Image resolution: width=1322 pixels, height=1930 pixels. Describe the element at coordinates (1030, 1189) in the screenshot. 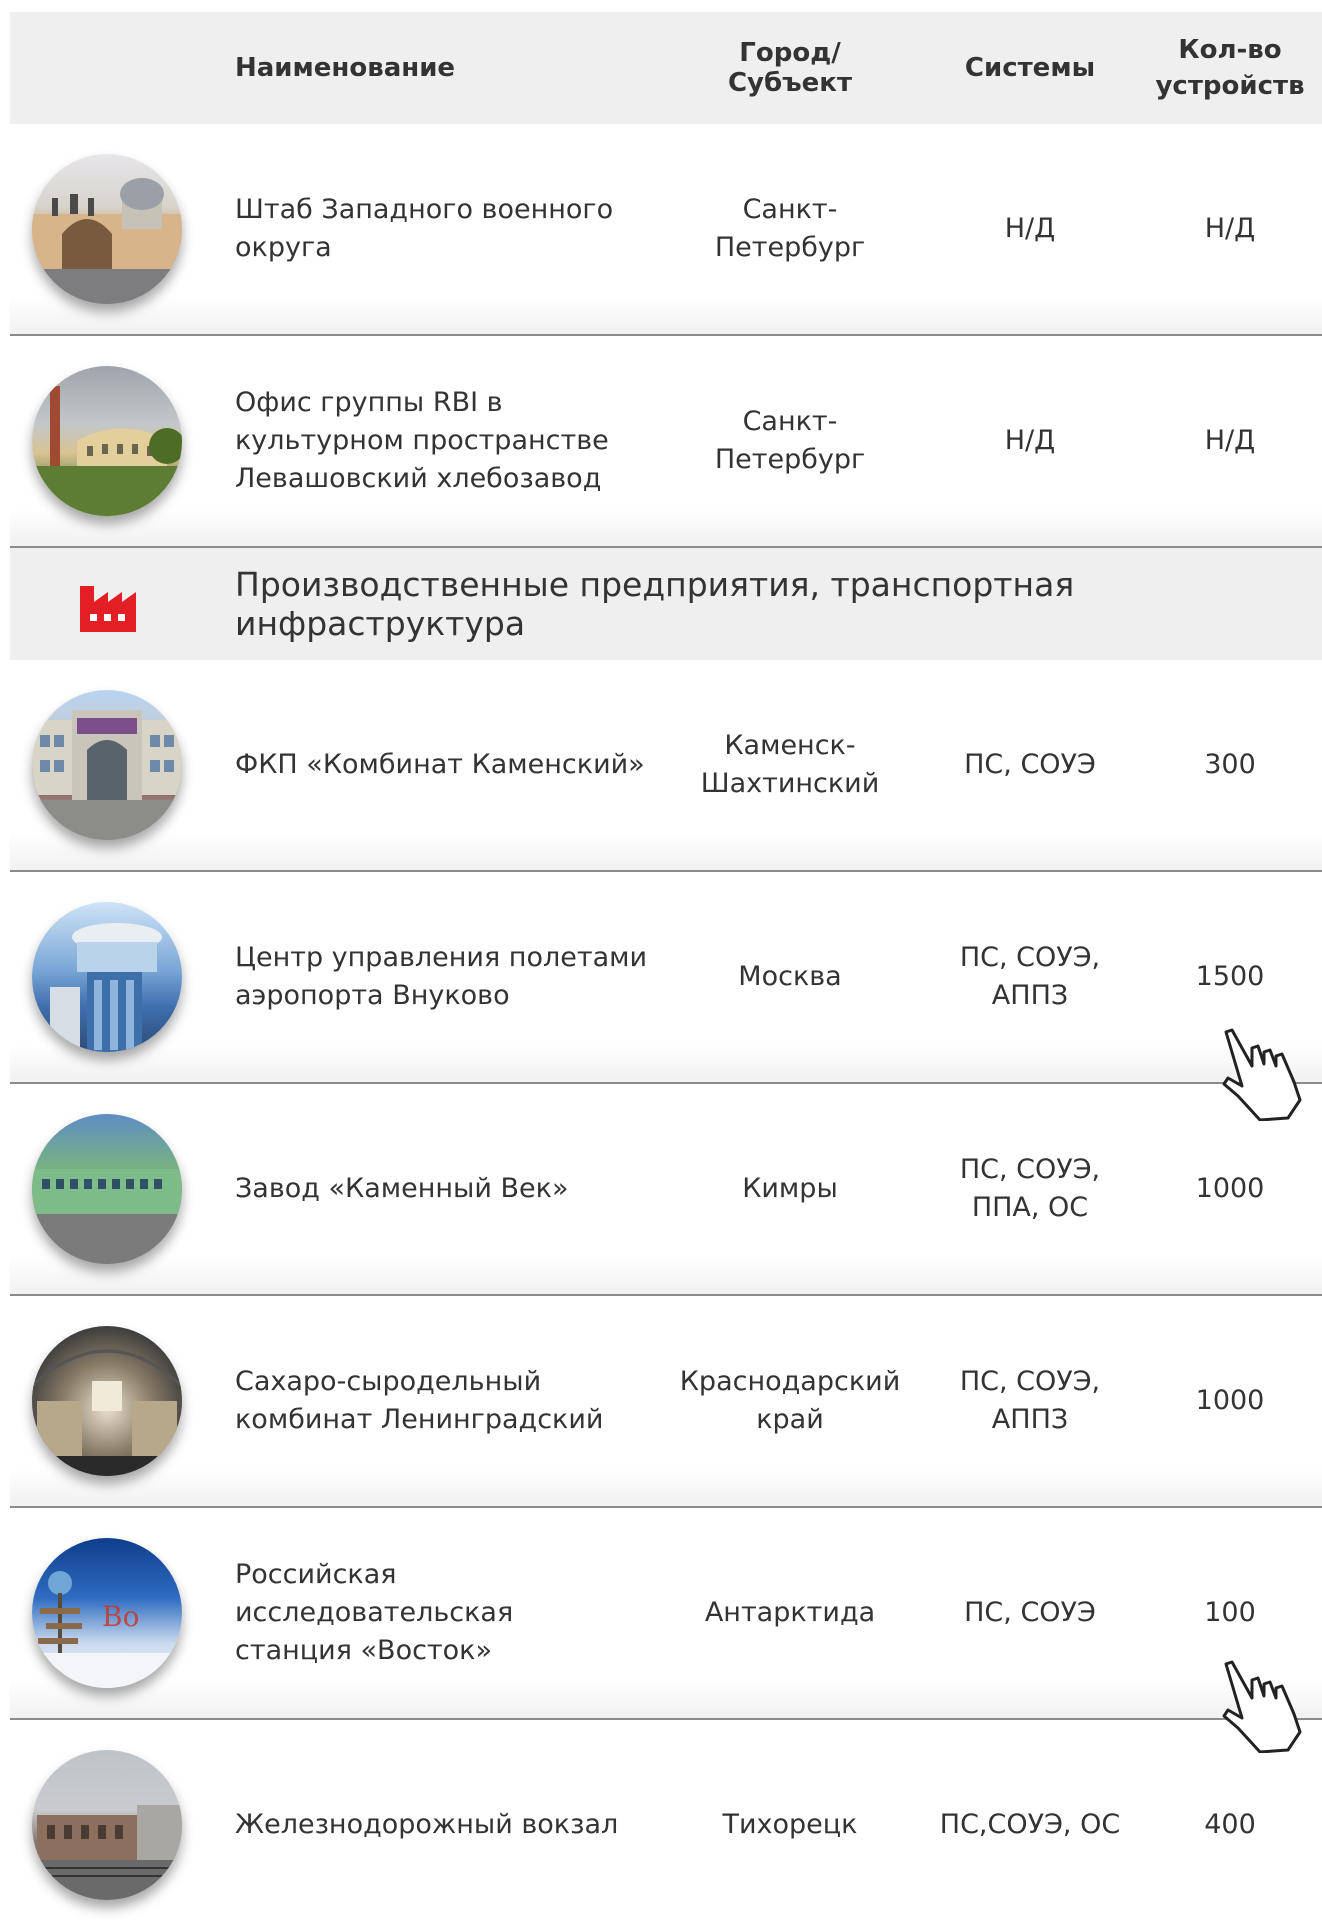

I see `facility-systems: ПС, СОУЭ, ППА, ОС` at that location.